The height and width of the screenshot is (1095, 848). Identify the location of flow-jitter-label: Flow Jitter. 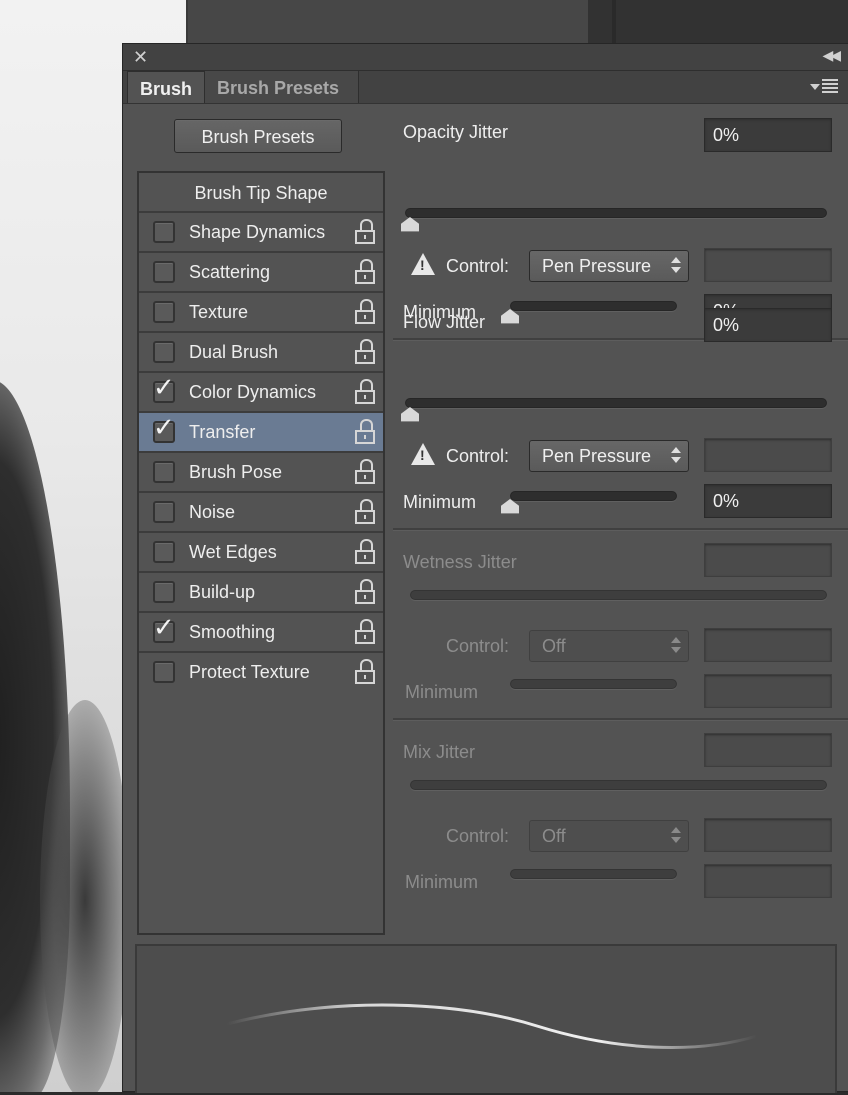
(444, 322).